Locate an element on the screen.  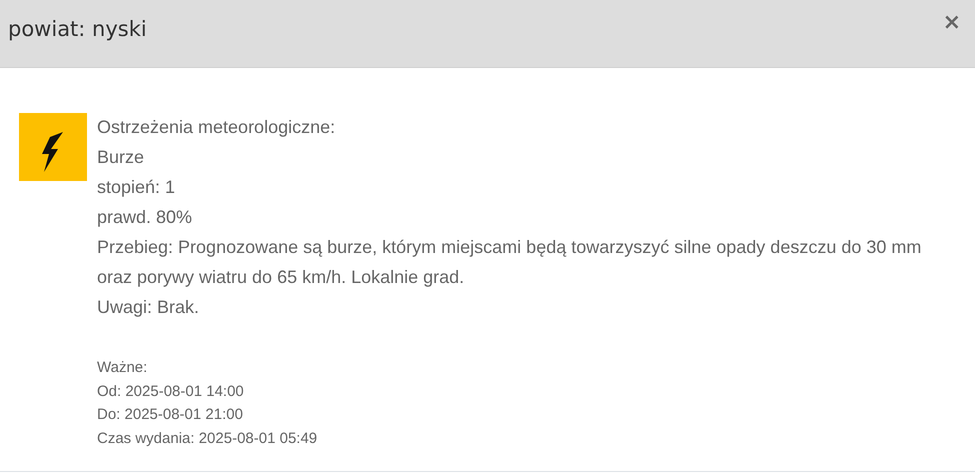
lightning-icon is located at coordinates (53, 147).